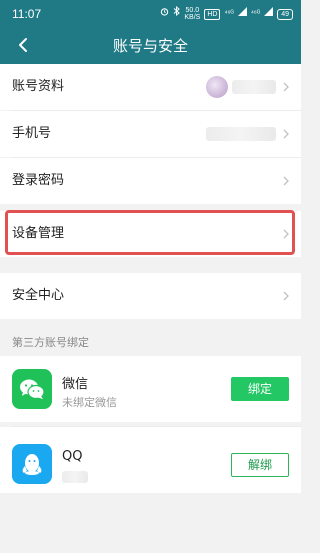  I want to click on qq-icon, so click(32, 464).